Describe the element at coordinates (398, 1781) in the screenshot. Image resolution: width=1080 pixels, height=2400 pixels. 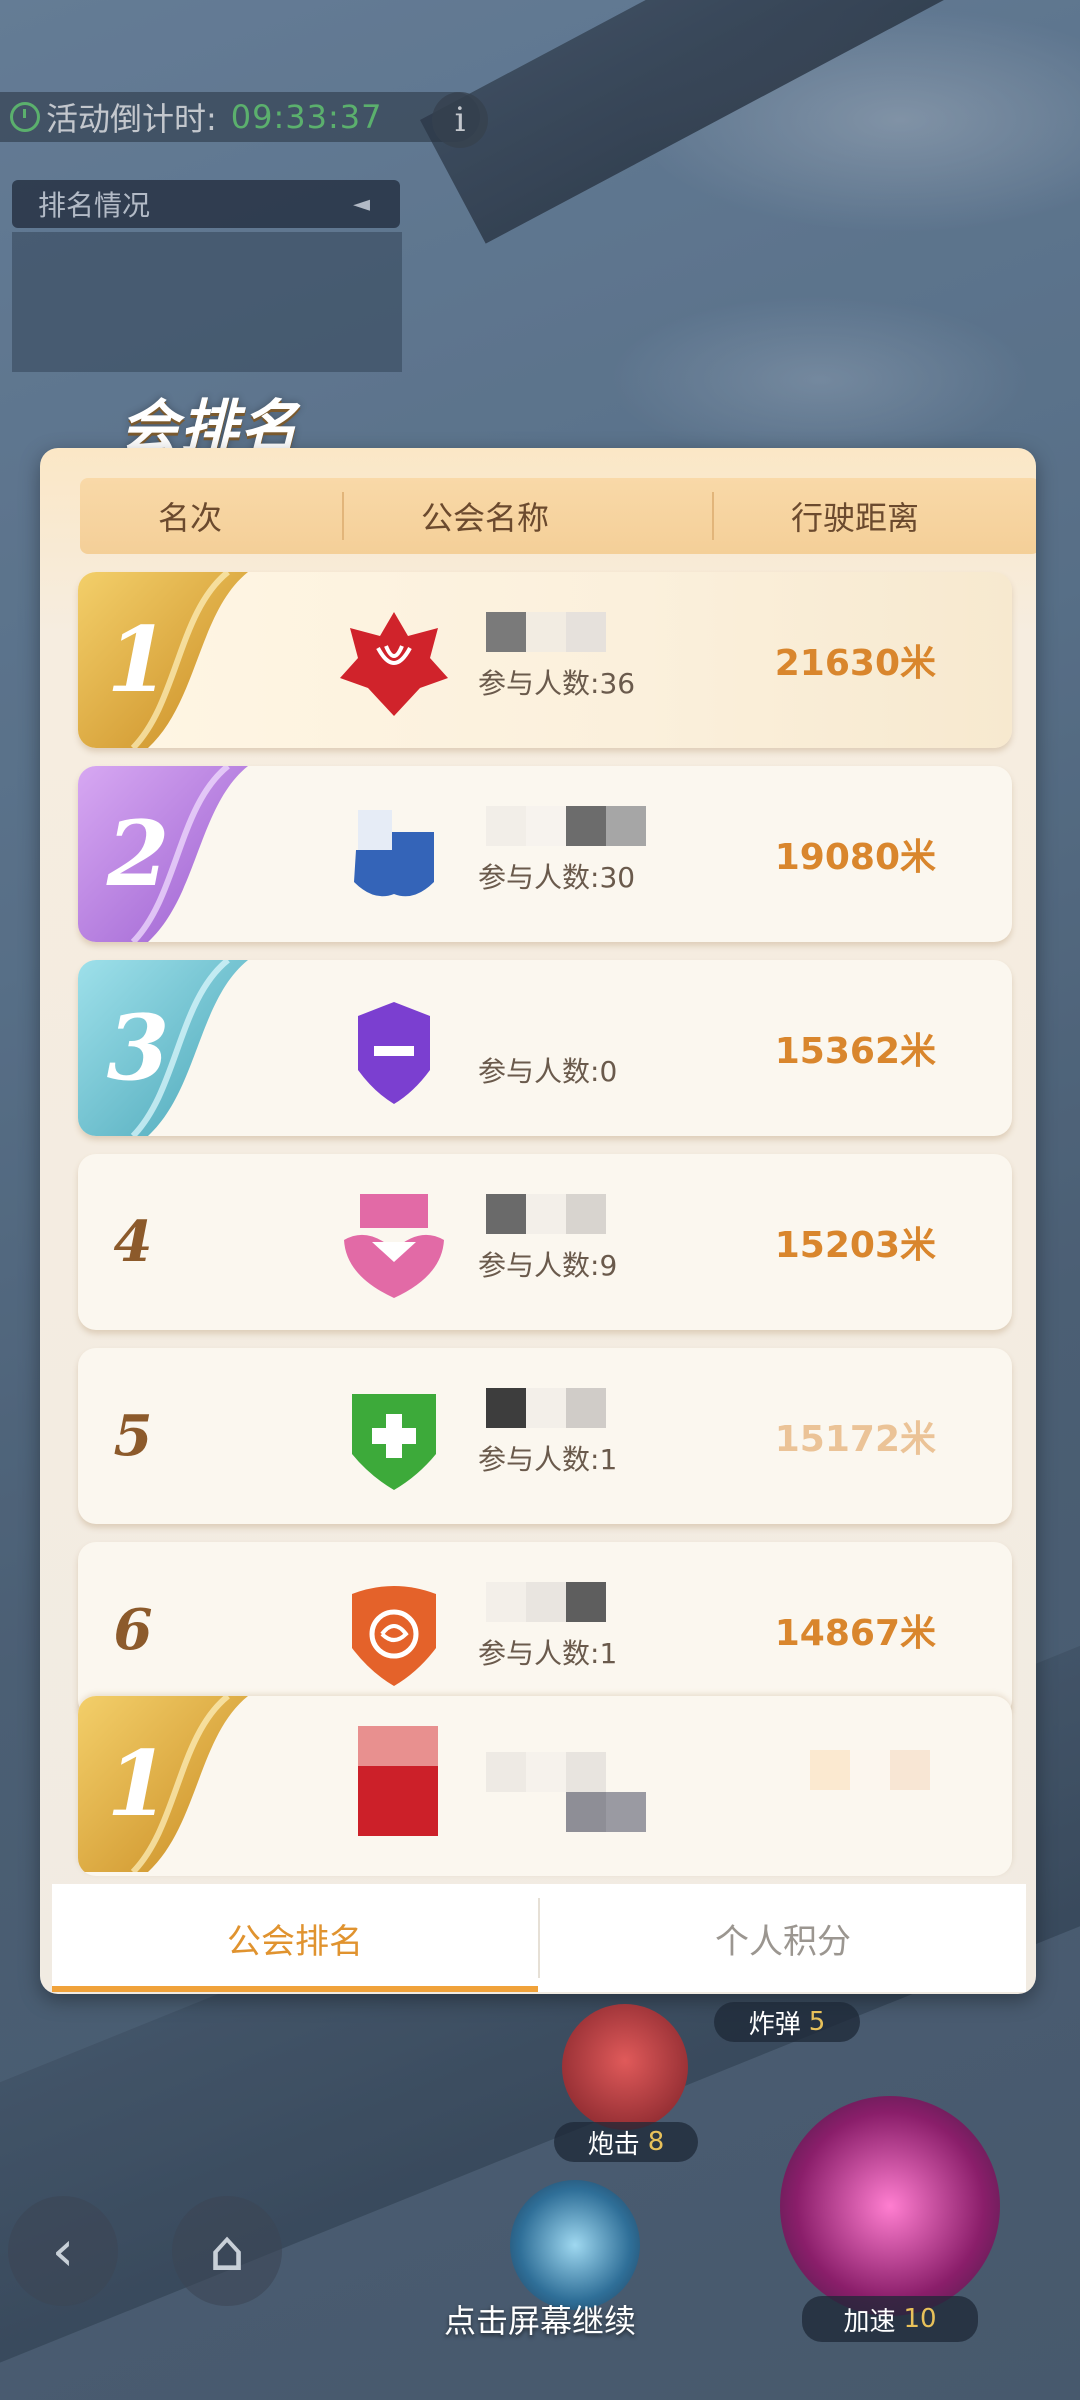
I see `red-emblem-redacted` at that location.